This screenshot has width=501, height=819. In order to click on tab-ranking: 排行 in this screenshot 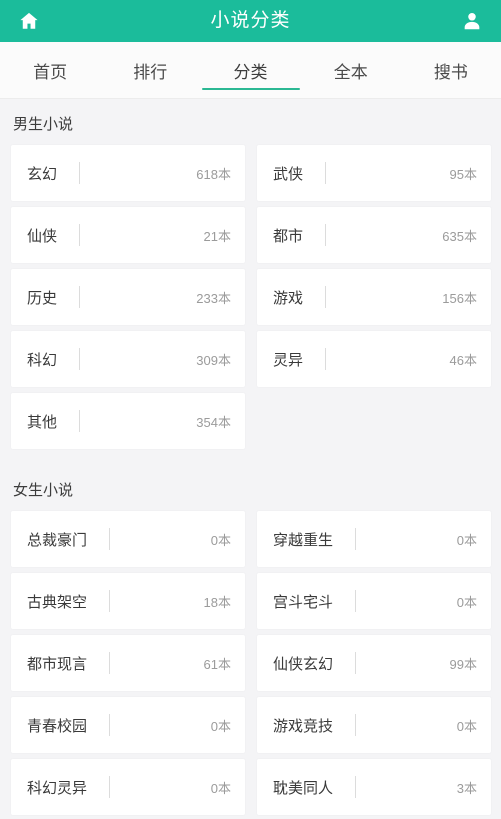, I will do `click(150, 70)`.